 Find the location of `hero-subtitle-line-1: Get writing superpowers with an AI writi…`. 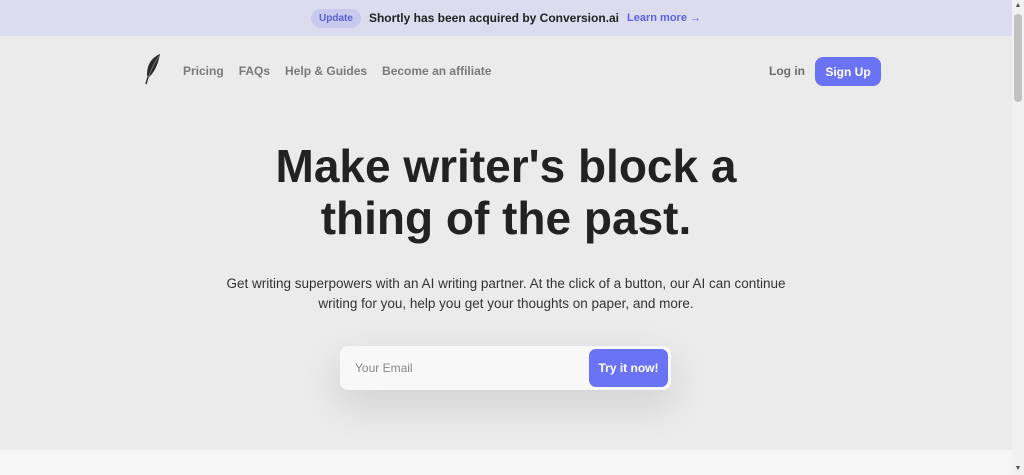

hero-subtitle-line-1: Get writing superpowers with an AI writi… is located at coordinates (506, 283).